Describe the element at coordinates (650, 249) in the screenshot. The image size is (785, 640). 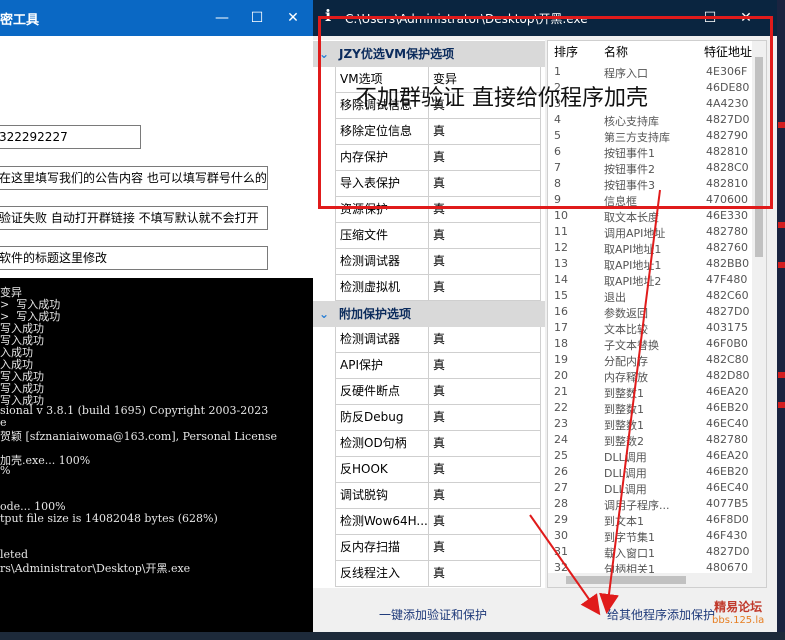
I see `list-item: 12 取API地址1 482760` at that location.